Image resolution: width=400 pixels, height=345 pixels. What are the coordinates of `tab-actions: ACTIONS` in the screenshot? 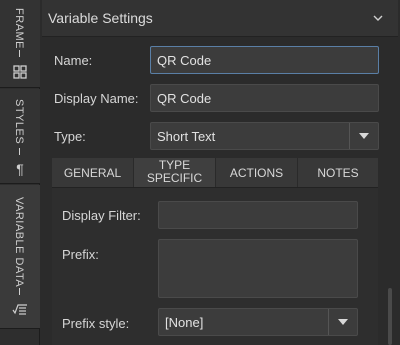 It's located at (257, 172).